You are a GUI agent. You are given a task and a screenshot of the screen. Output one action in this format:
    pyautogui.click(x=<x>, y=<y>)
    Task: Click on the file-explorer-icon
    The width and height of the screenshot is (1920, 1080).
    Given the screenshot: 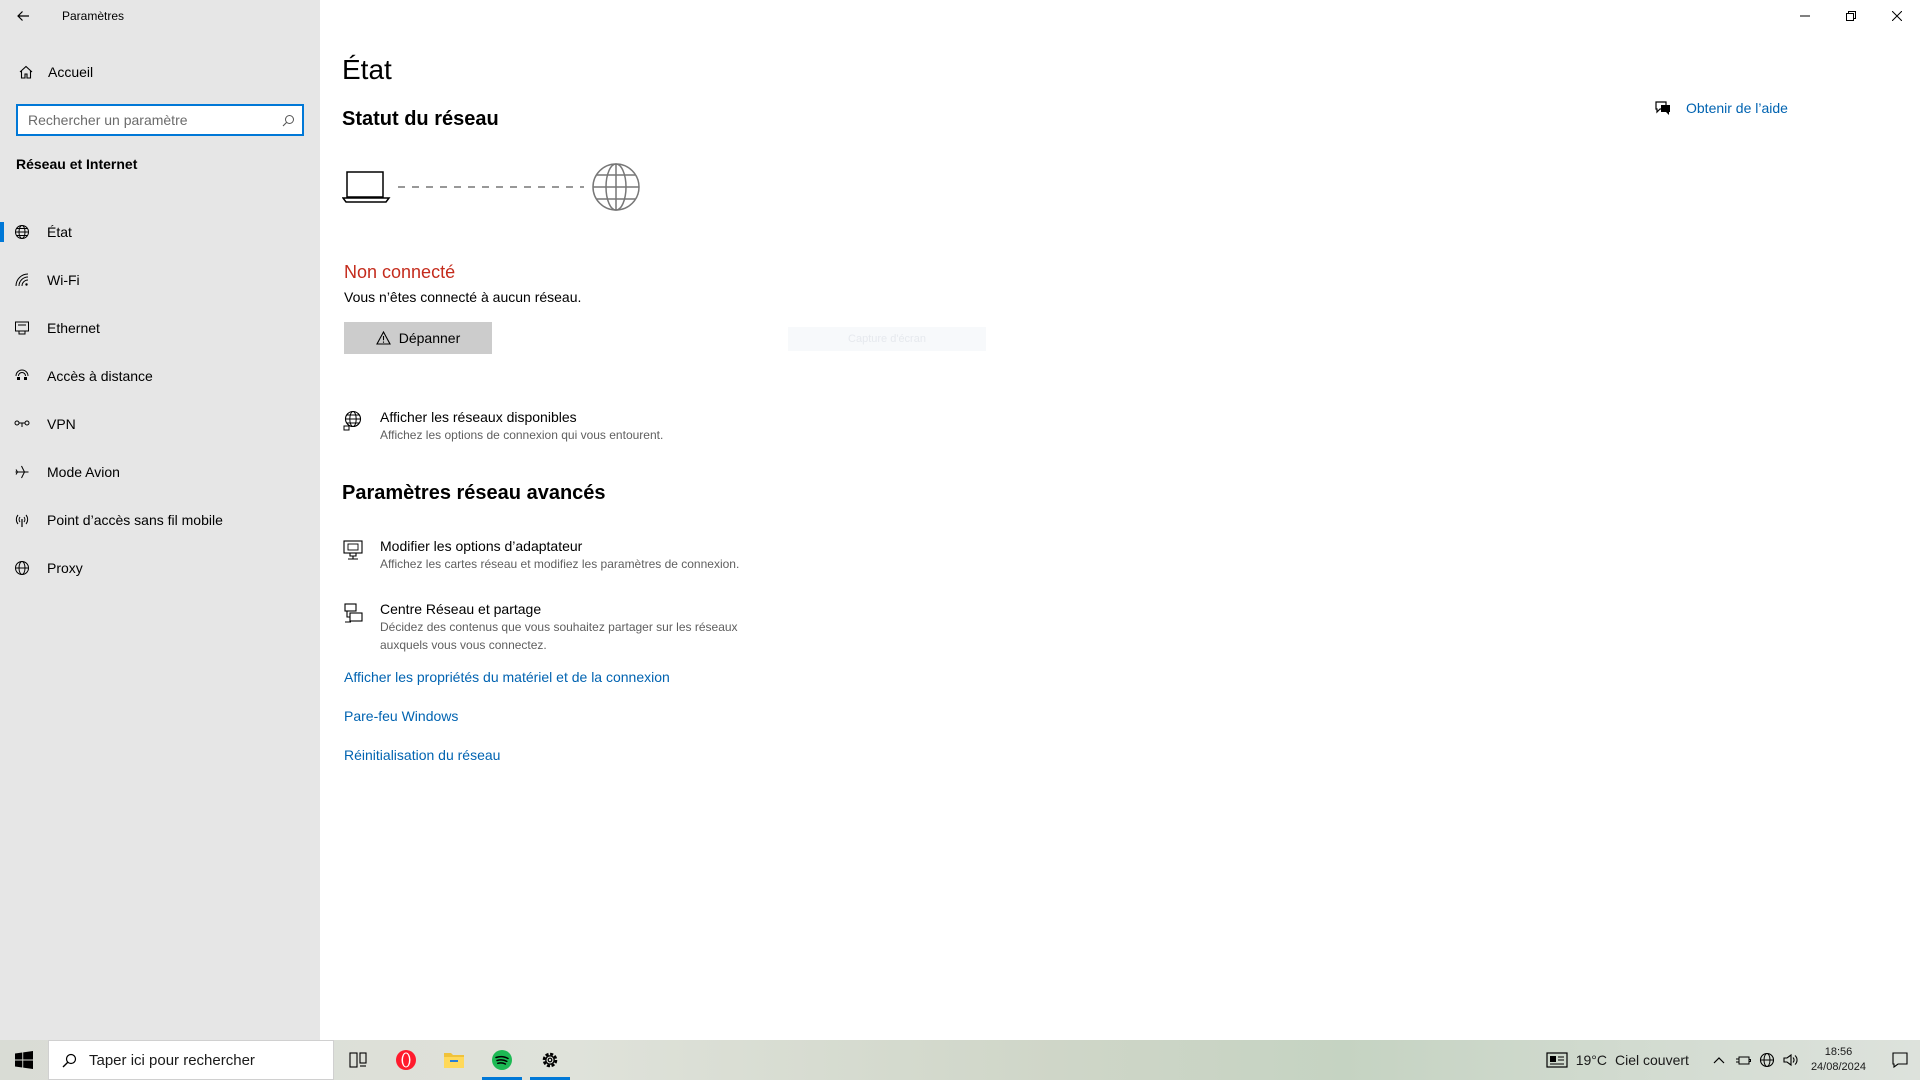 What is the action you would take?
    pyautogui.click(x=454, y=1060)
    